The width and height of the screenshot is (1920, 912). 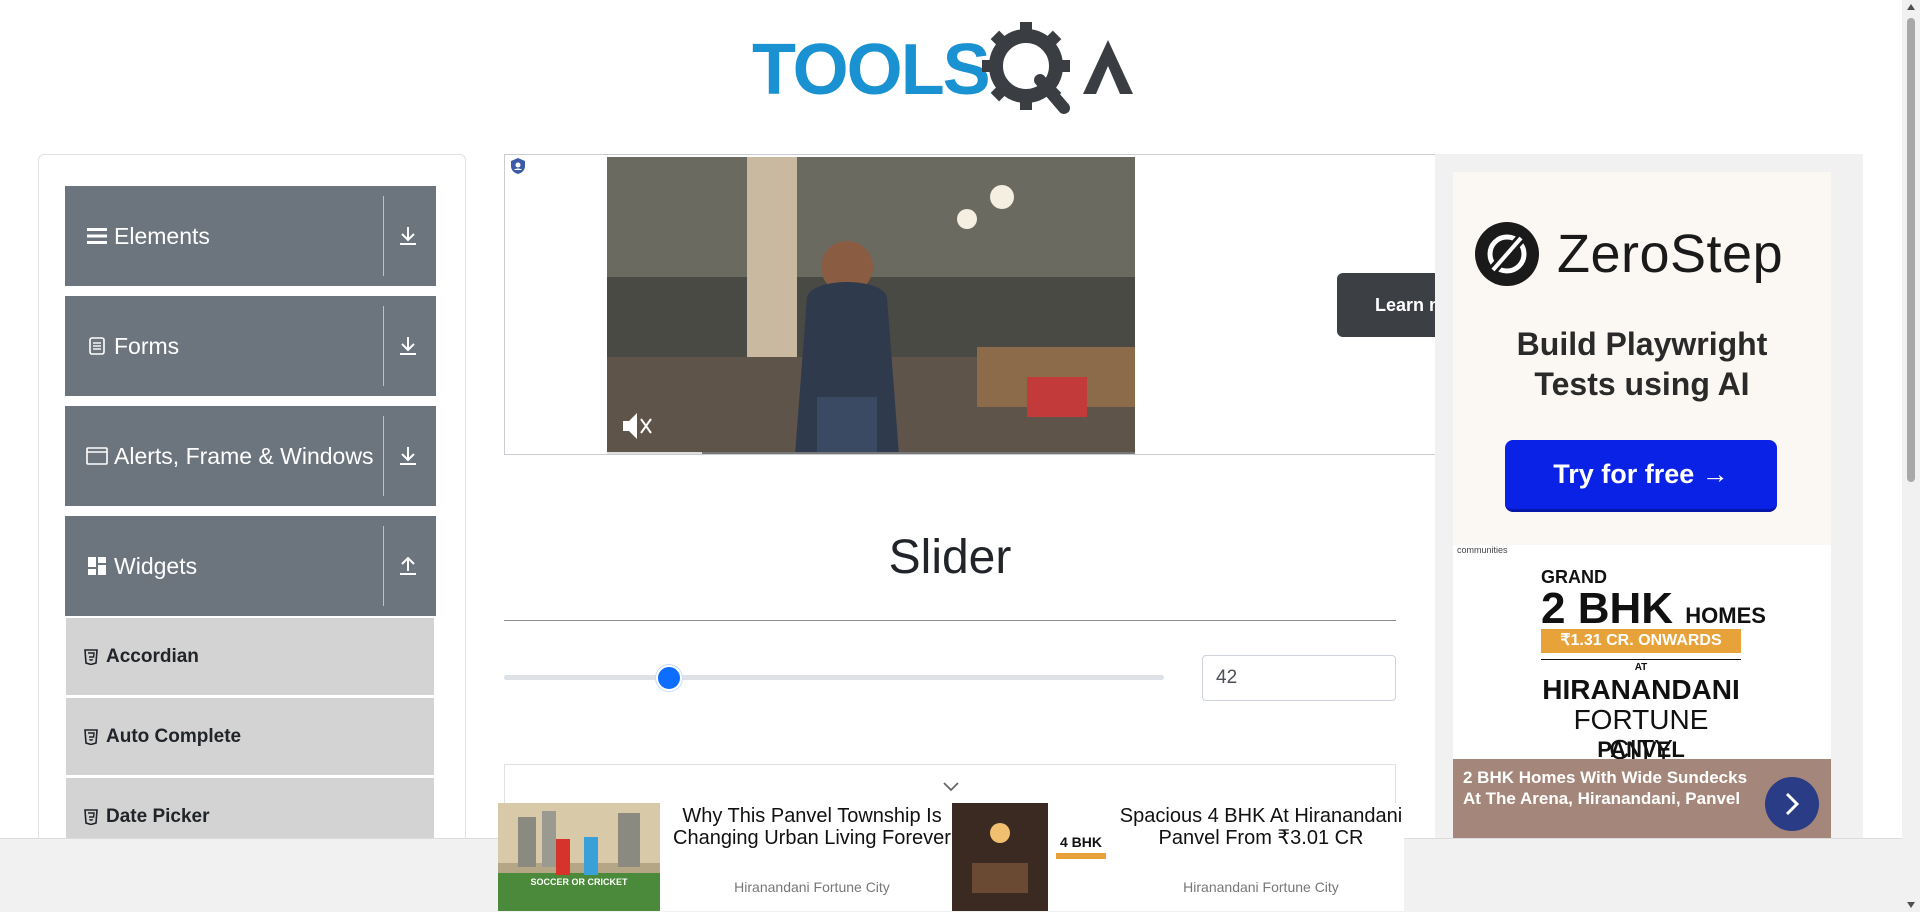 I want to click on ad-at: AT, so click(x=1641, y=666).